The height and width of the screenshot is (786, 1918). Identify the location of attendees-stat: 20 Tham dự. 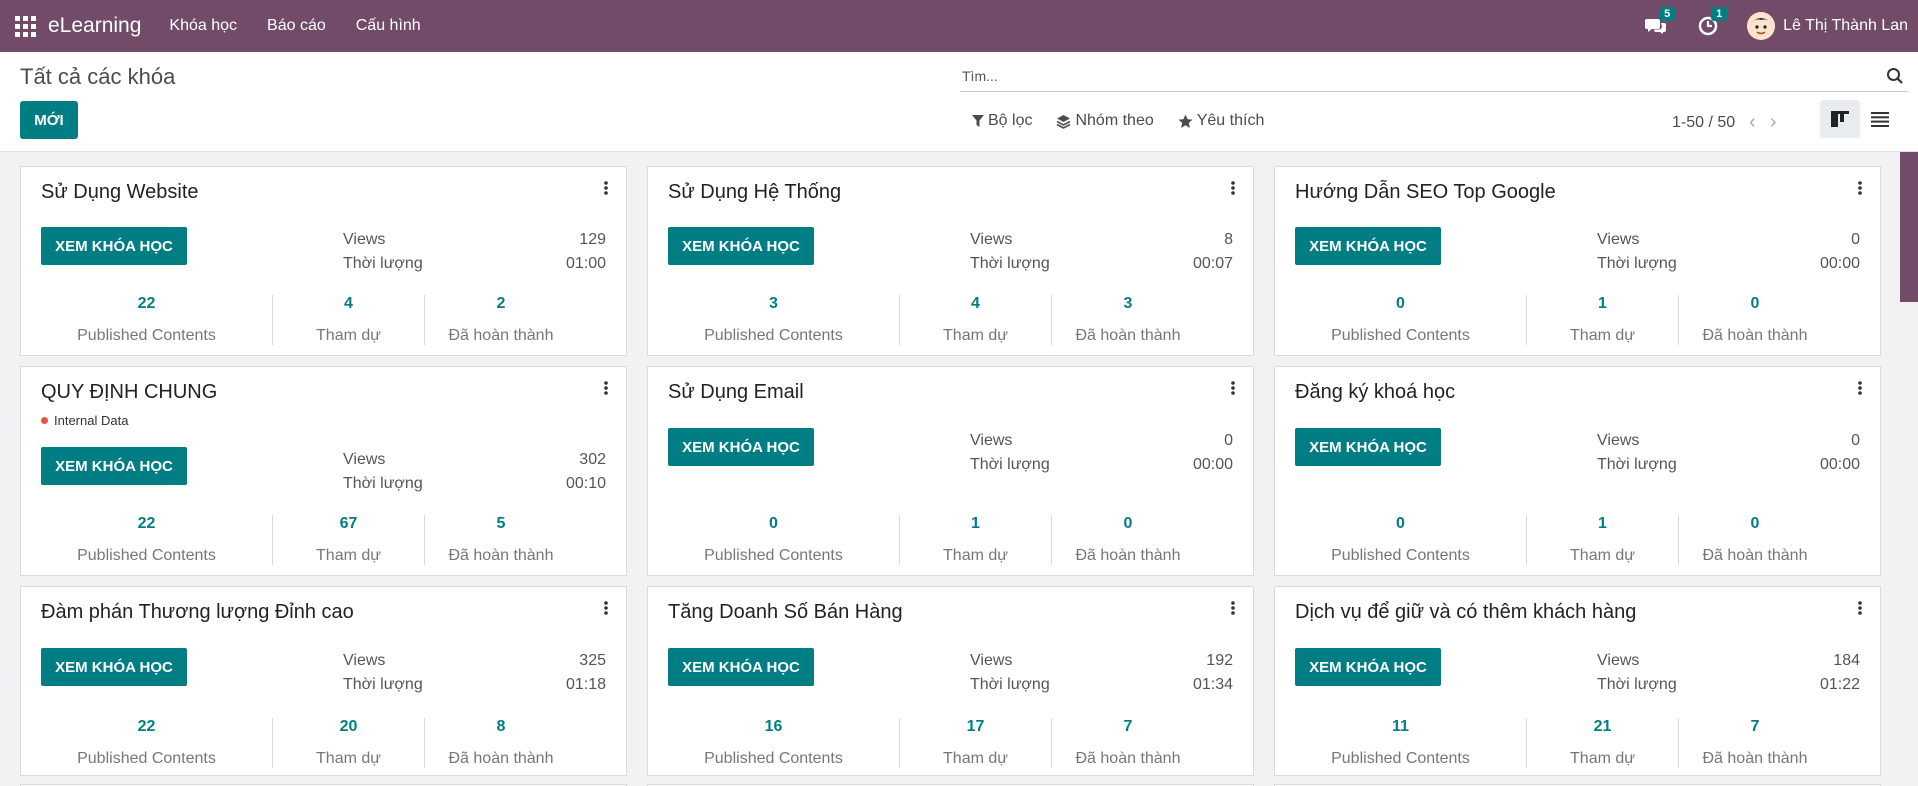
(349, 743).